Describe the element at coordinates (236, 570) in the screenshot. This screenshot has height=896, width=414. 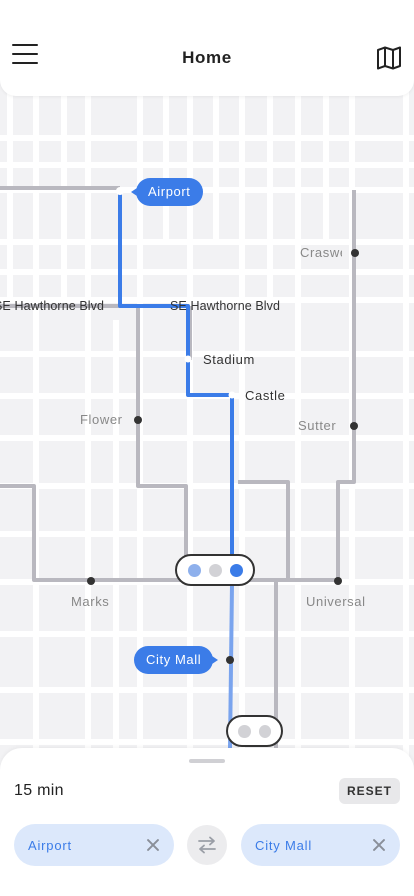
I see `transfer-dot-active` at that location.